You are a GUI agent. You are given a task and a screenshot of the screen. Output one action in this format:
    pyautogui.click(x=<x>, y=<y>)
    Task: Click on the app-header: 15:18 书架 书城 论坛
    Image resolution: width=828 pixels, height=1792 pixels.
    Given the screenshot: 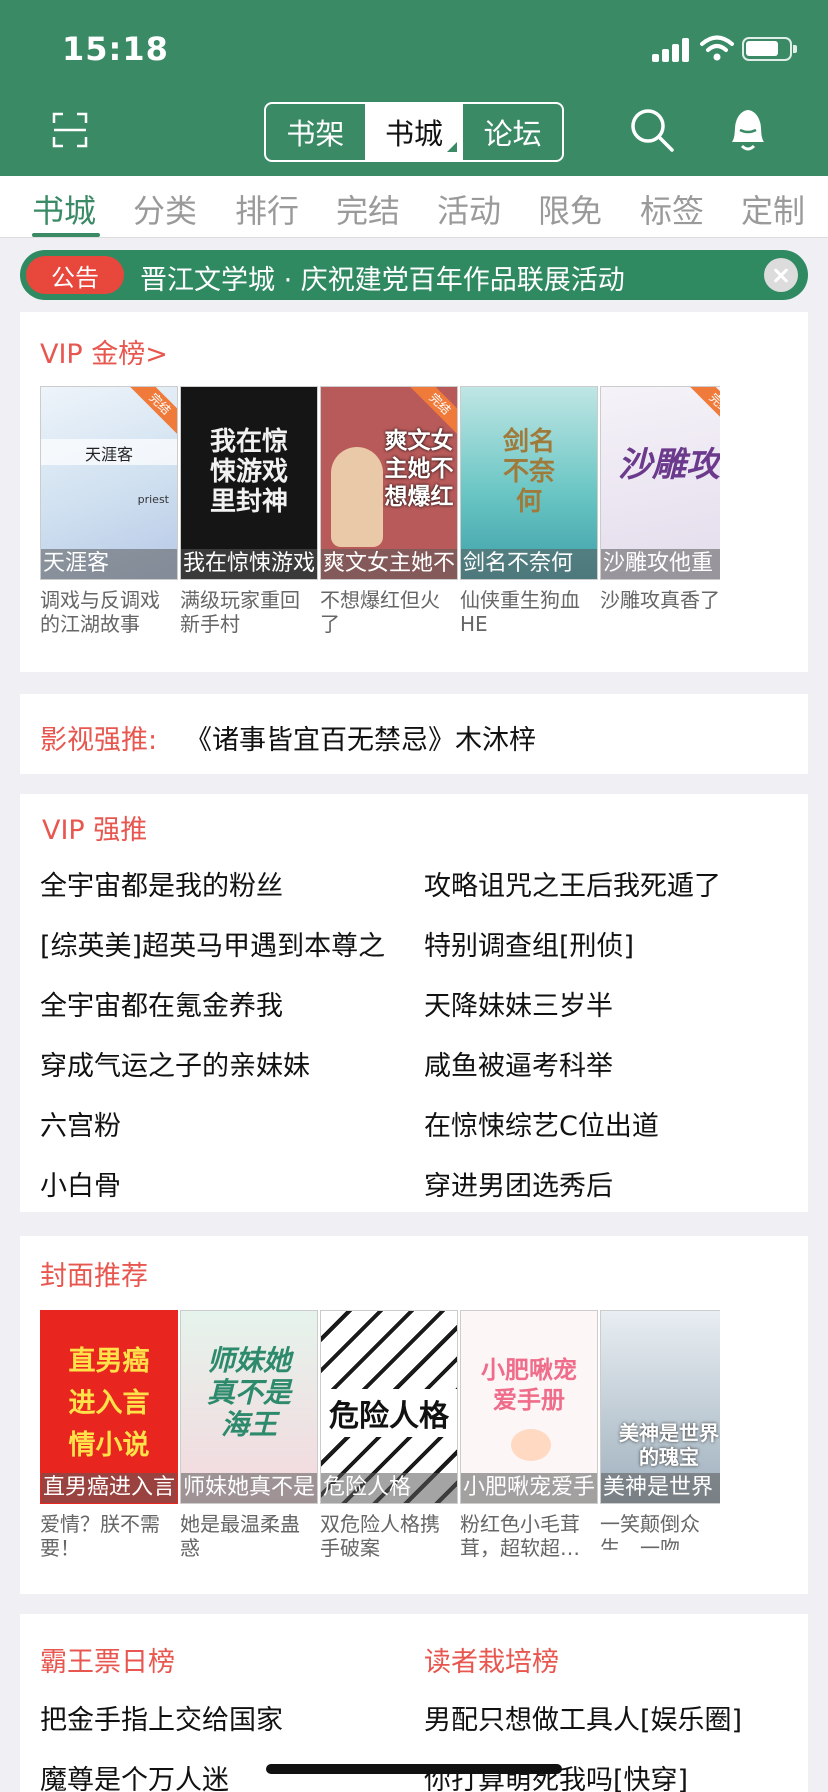 What is the action you would take?
    pyautogui.click(x=414, y=88)
    